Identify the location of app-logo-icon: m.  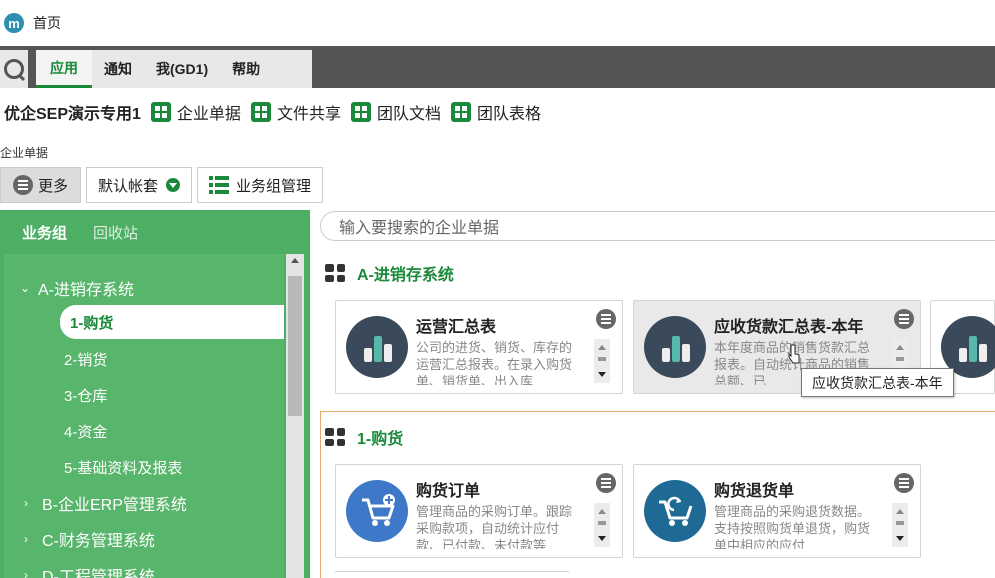
(14, 23).